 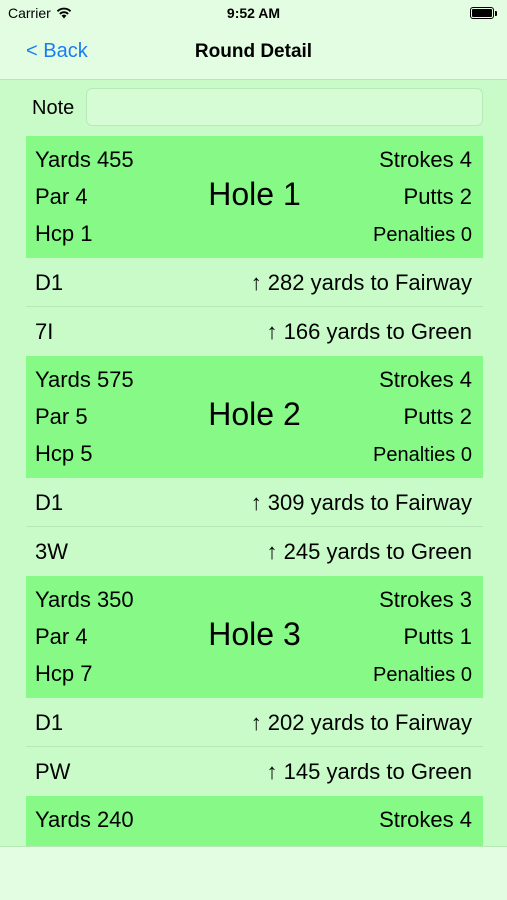 What do you see at coordinates (369, 331) in the screenshot?
I see `shot-description: ↑ 166 yards to Green` at bounding box center [369, 331].